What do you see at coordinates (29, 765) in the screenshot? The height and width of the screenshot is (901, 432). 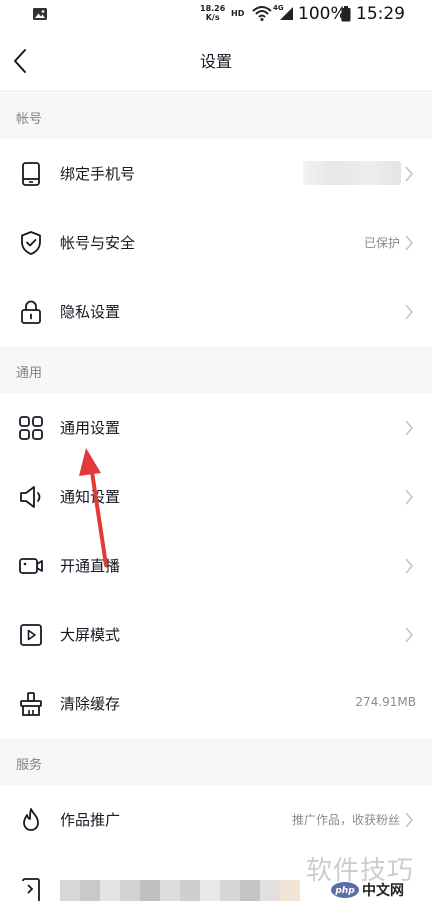 I see `section-title: 服务` at bounding box center [29, 765].